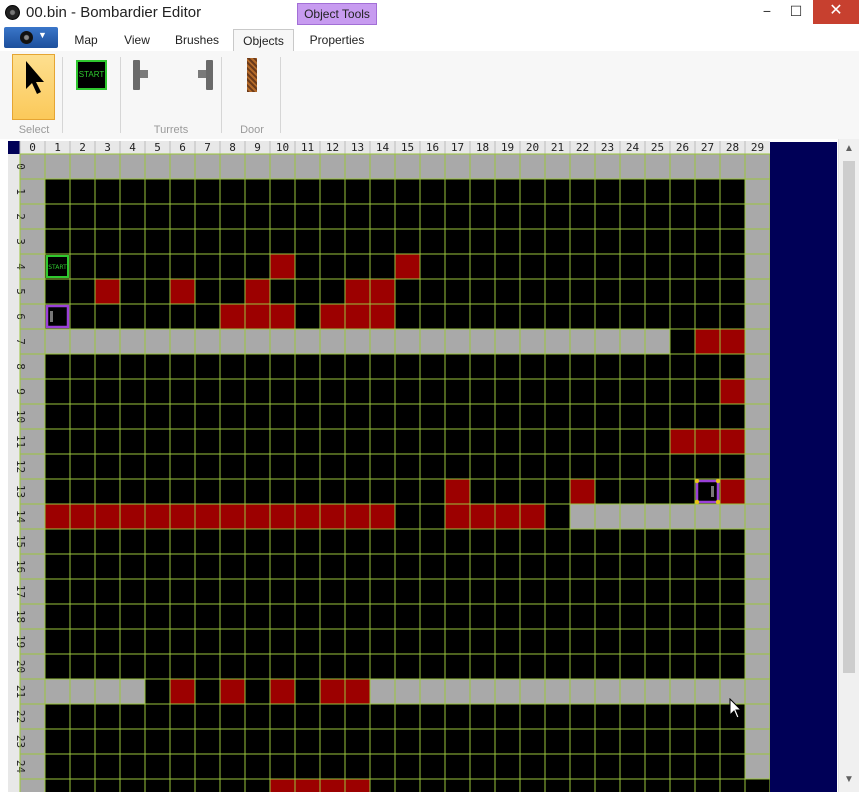  Describe the element at coordinates (86, 40) in the screenshot. I see `tab-map: Map` at that location.